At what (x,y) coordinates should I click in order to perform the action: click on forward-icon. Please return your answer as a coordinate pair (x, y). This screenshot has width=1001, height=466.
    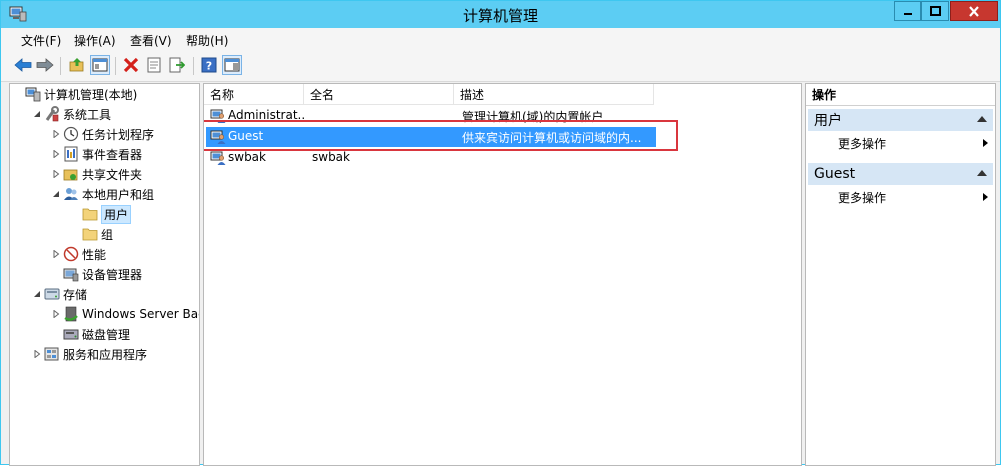
    Looking at the image, I should click on (45, 65).